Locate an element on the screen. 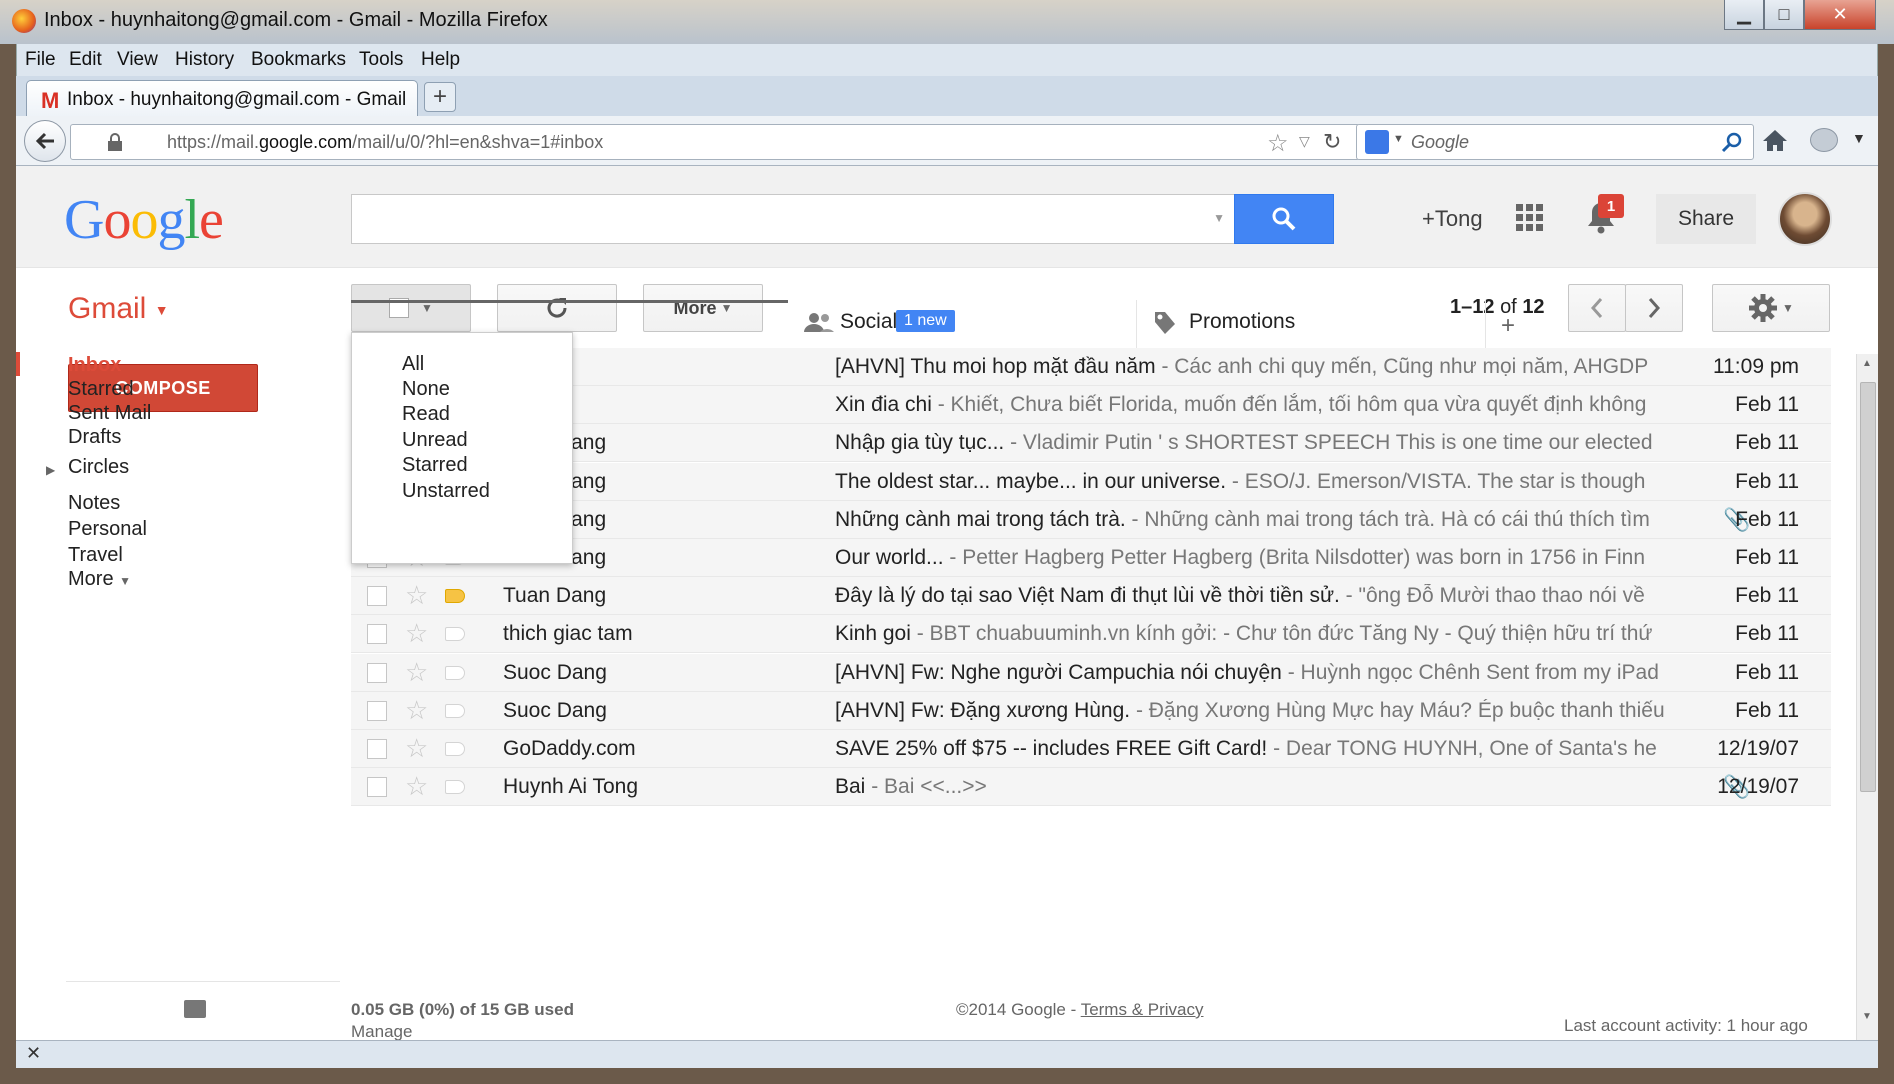 The width and height of the screenshot is (1894, 1084). back-button is located at coordinates (45, 141).